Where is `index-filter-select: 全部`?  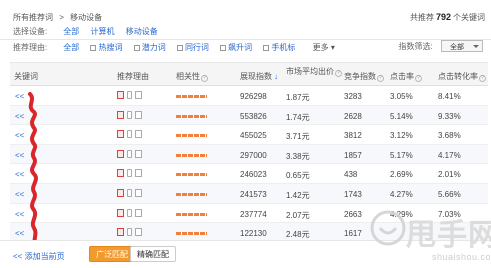 index-filter-select: 全部 is located at coordinates (462, 46).